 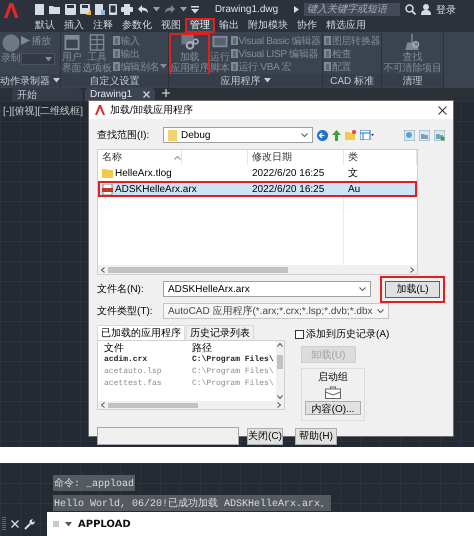 I want to click on tab: 已加载的应用程序, so click(x=141, y=332).